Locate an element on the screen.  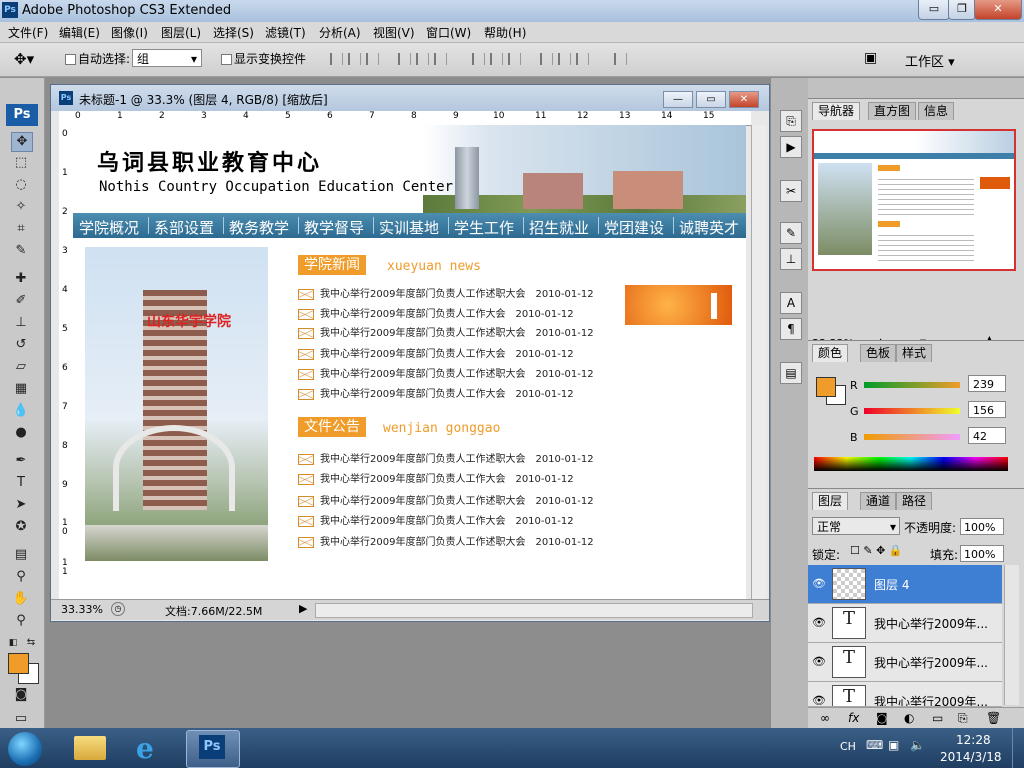
menu-filter: 滤镜(T) is located at coordinates (285, 32).